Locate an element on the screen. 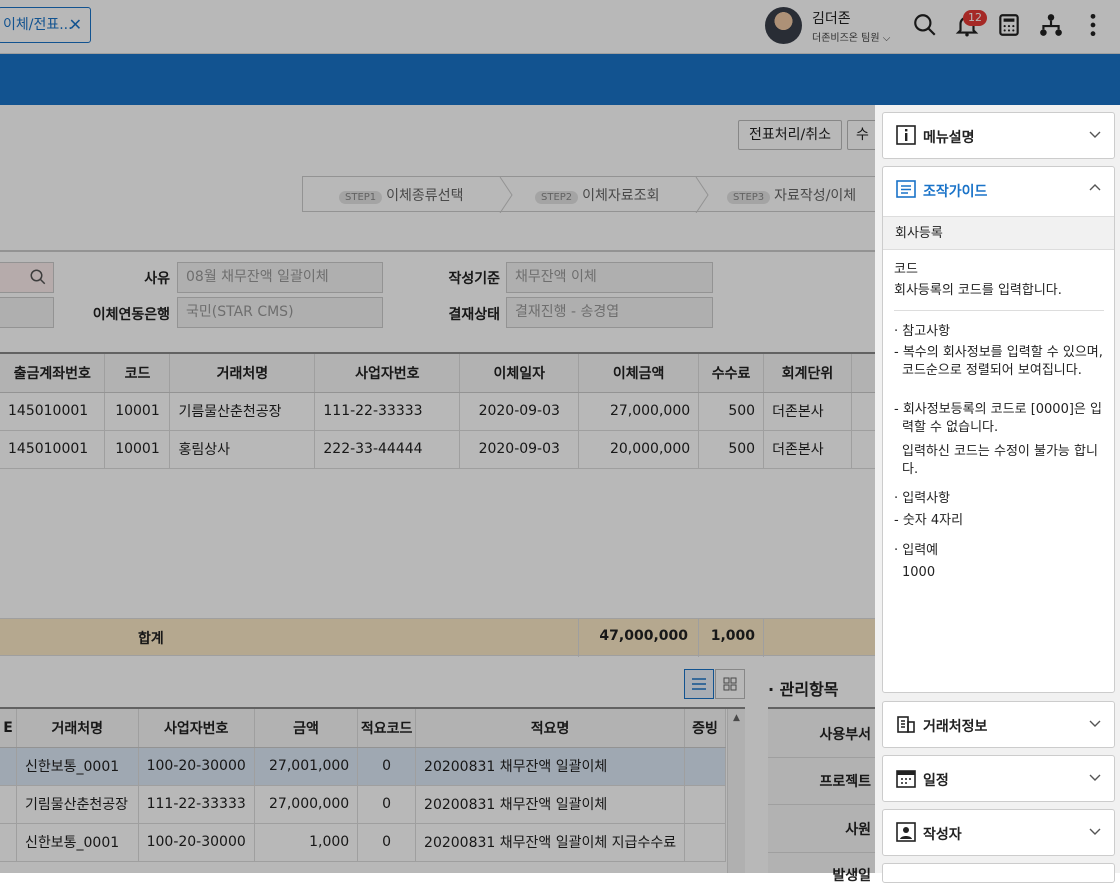 This screenshot has height=885, width=1120. client-info-title: 거래처정보 is located at coordinates (955, 727).